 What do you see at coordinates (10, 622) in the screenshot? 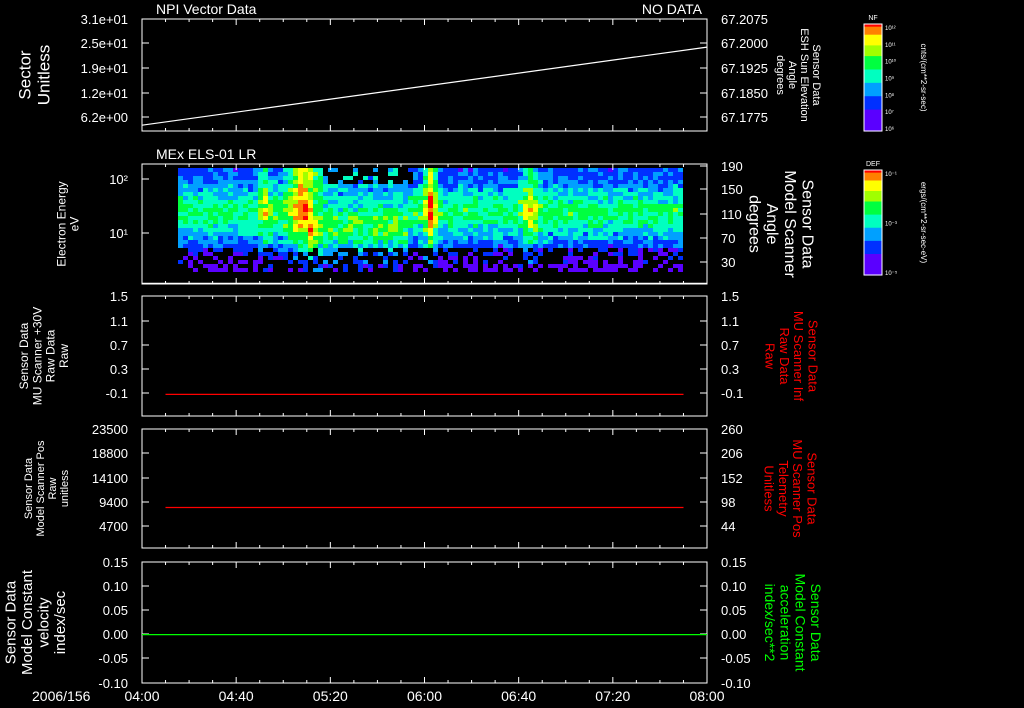
I see `left-axis-label-line: Sensor Data` at bounding box center [10, 622].